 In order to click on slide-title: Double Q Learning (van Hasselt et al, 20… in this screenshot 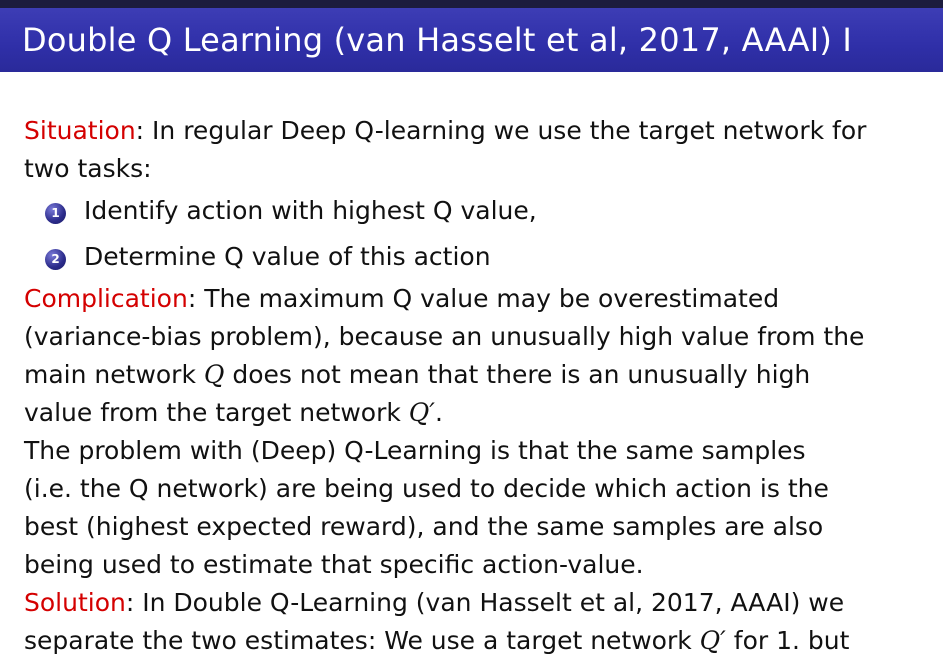, I will do `click(437, 40)`.